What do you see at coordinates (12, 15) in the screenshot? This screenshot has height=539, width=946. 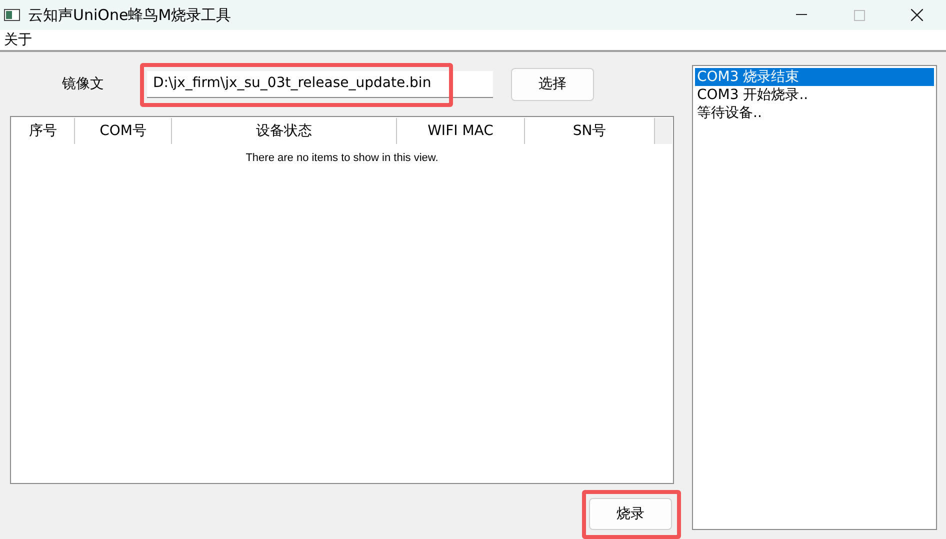 I see `app-icon` at bounding box center [12, 15].